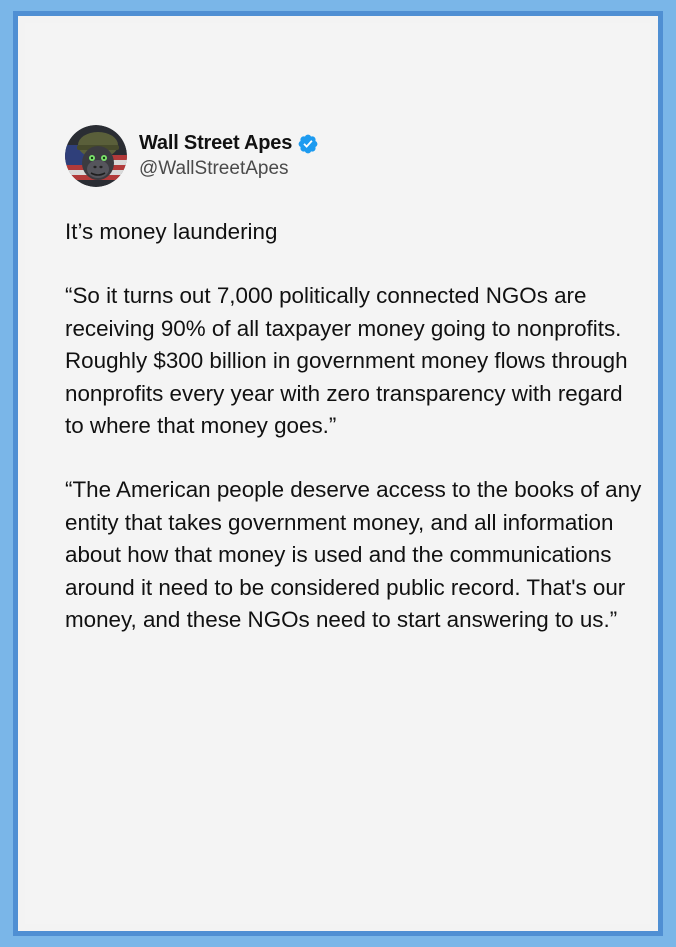  I want to click on author-names: Wall Street Apes @WallStreetApes, so click(229, 156).